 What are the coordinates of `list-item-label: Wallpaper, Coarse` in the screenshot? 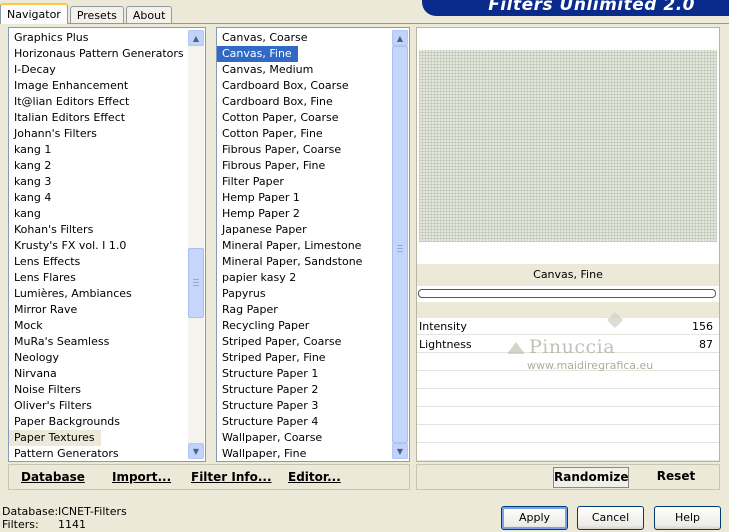 It's located at (272, 437).